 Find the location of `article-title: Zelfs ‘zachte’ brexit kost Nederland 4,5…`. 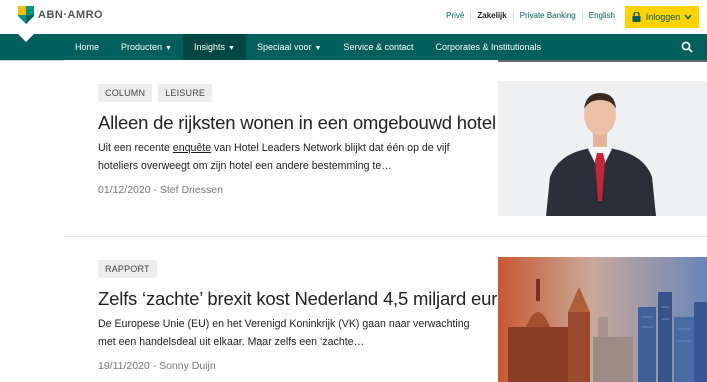

article-title: Zelfs ‘zachte’ brexit kost Nederland 4,5… is located at coordinates (302, 299).